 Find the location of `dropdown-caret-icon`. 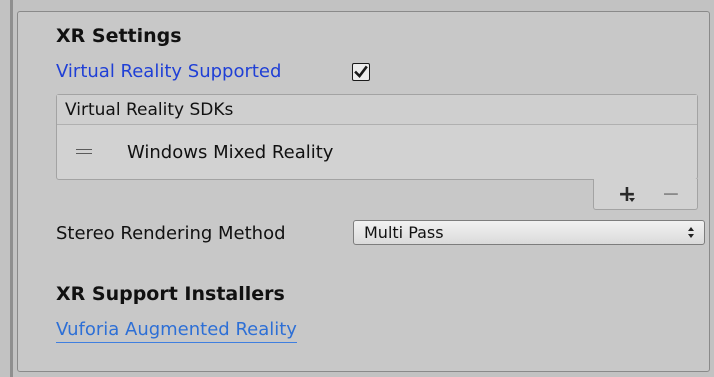

dropdown-caret-icon is located at coordinates (632, 200).